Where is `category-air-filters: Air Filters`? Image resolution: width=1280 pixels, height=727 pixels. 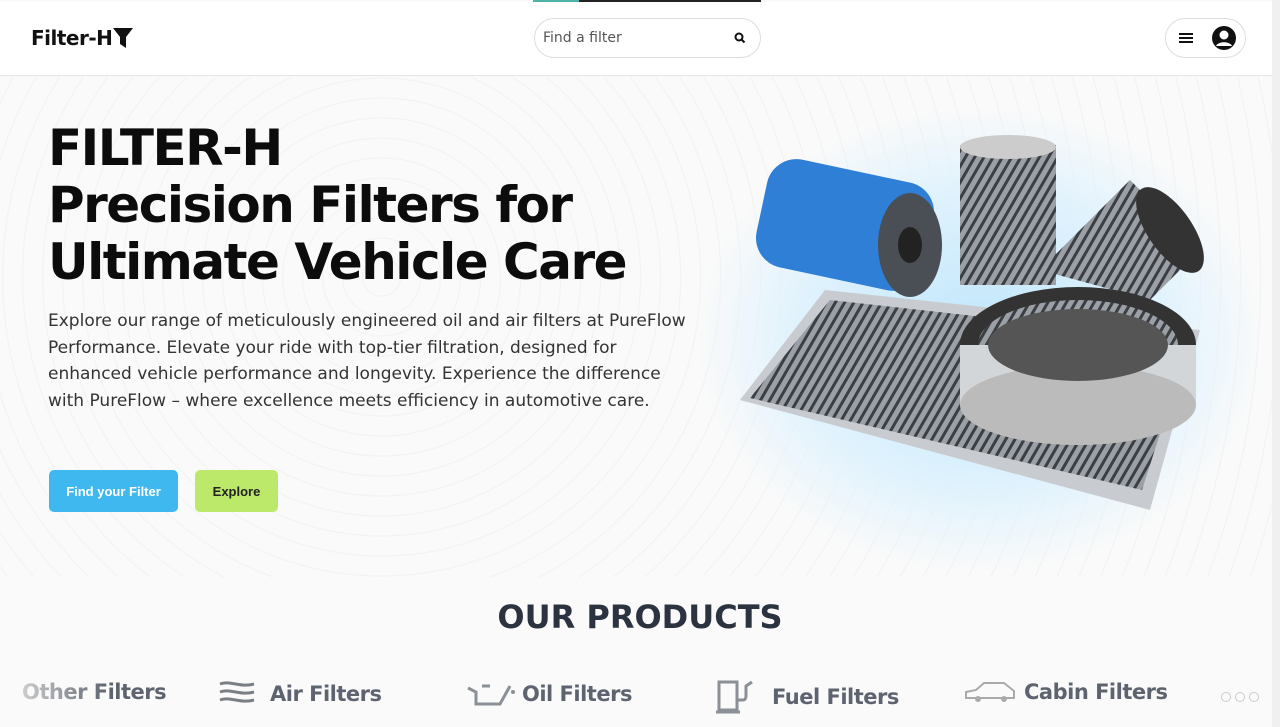 category-air-filters: Air Filters is located at coordinates (300, 694).